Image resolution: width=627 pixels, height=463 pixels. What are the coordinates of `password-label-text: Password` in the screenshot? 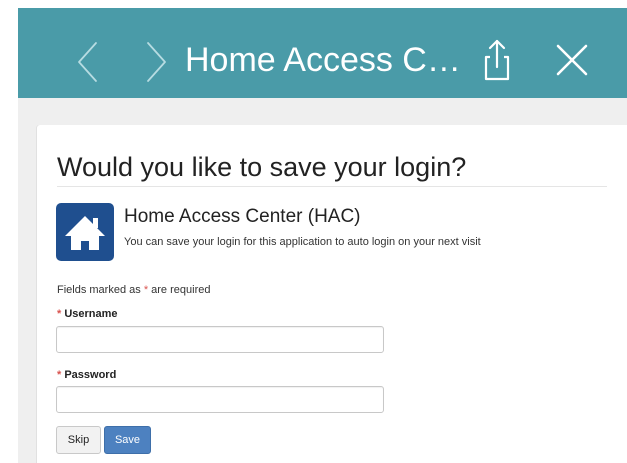 It's located at (90, 375).